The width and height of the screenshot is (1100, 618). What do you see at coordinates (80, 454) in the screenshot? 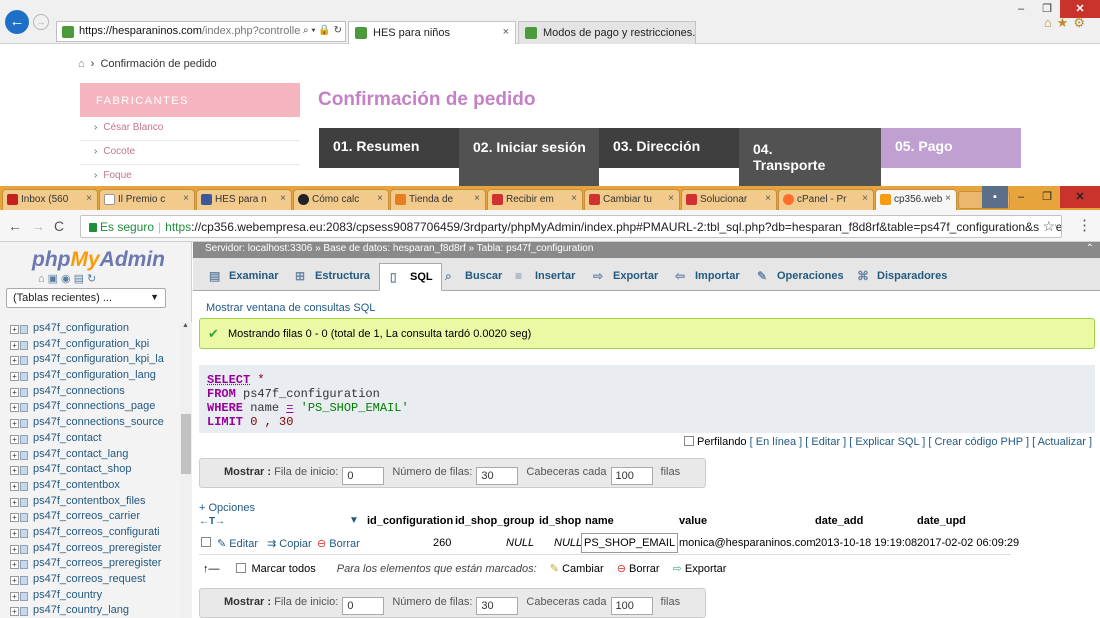
I see `table-name: ps47f_contact_lang` at bounding box center [80, 454].